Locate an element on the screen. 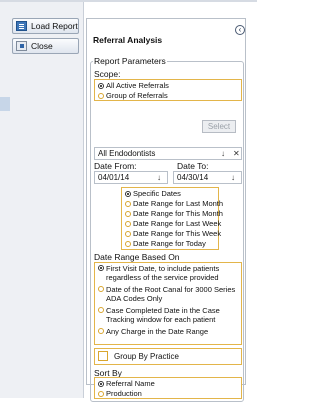 The width and height of the screenshot is (320, 402). load-report-label: Load Report is located at coordinates (54, 26).